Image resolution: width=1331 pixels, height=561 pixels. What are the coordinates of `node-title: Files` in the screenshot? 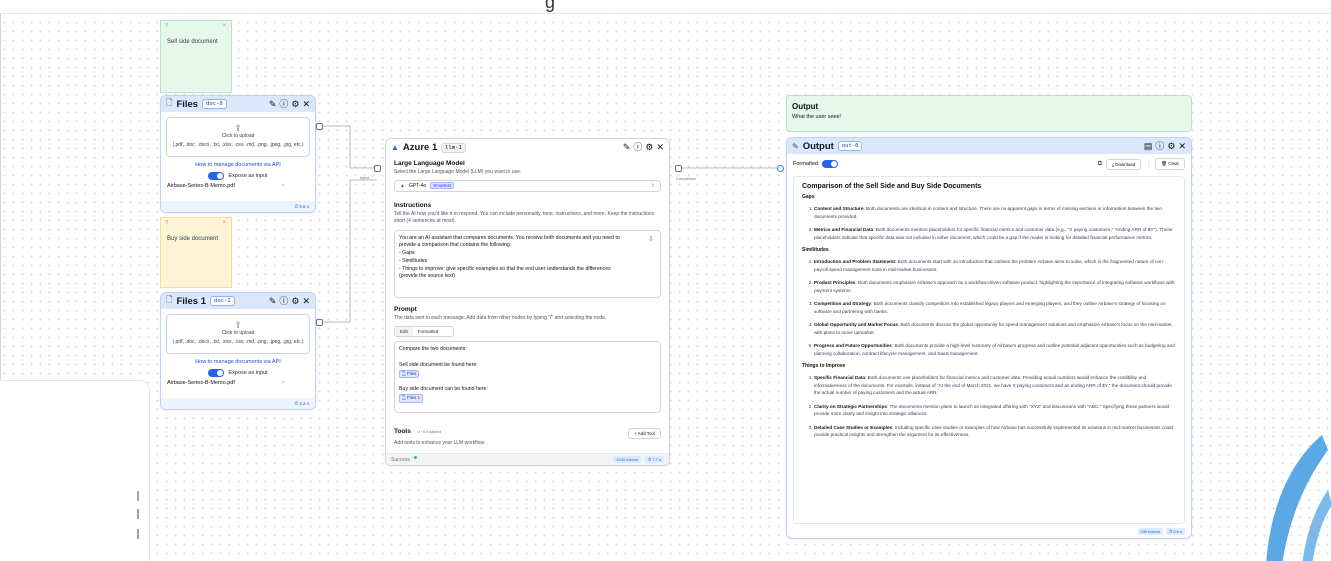 It's located at (187, 104).